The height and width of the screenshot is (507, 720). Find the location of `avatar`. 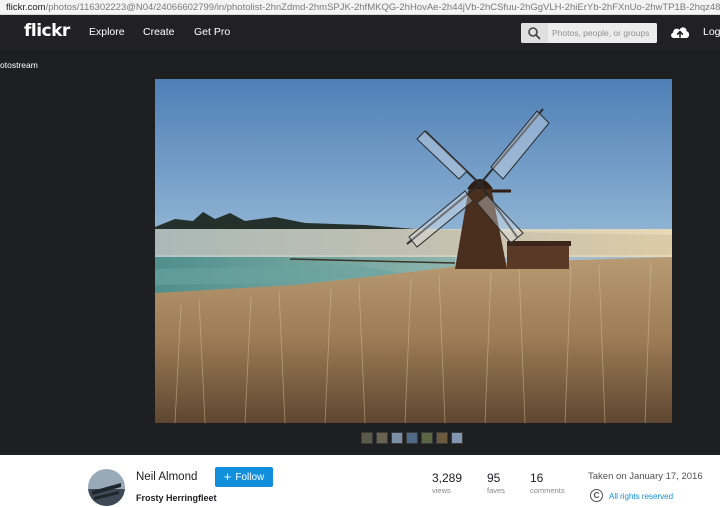

avatar is located at coordinates (106, 487).